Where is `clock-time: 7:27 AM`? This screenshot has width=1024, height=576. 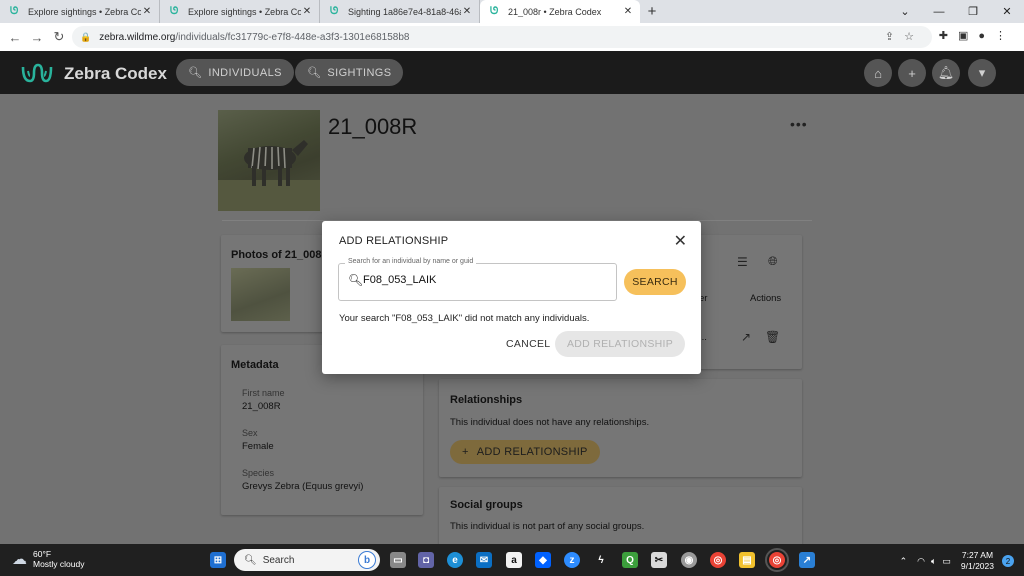
clock-time: 7:27 AM is located at coordinates (977, 555).